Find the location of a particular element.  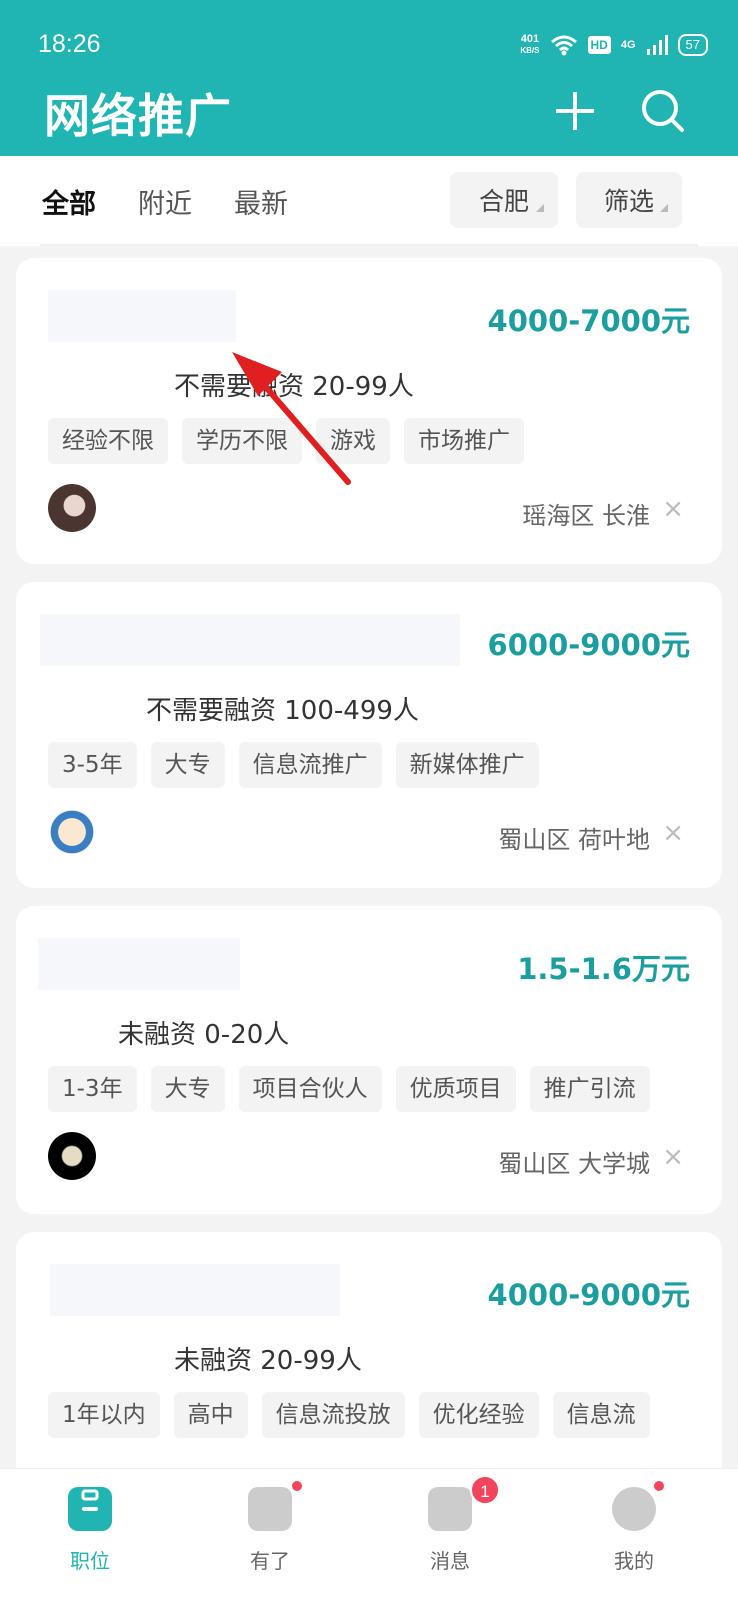

tab-jobs: 职位 is located at coordinates (90, 1528).